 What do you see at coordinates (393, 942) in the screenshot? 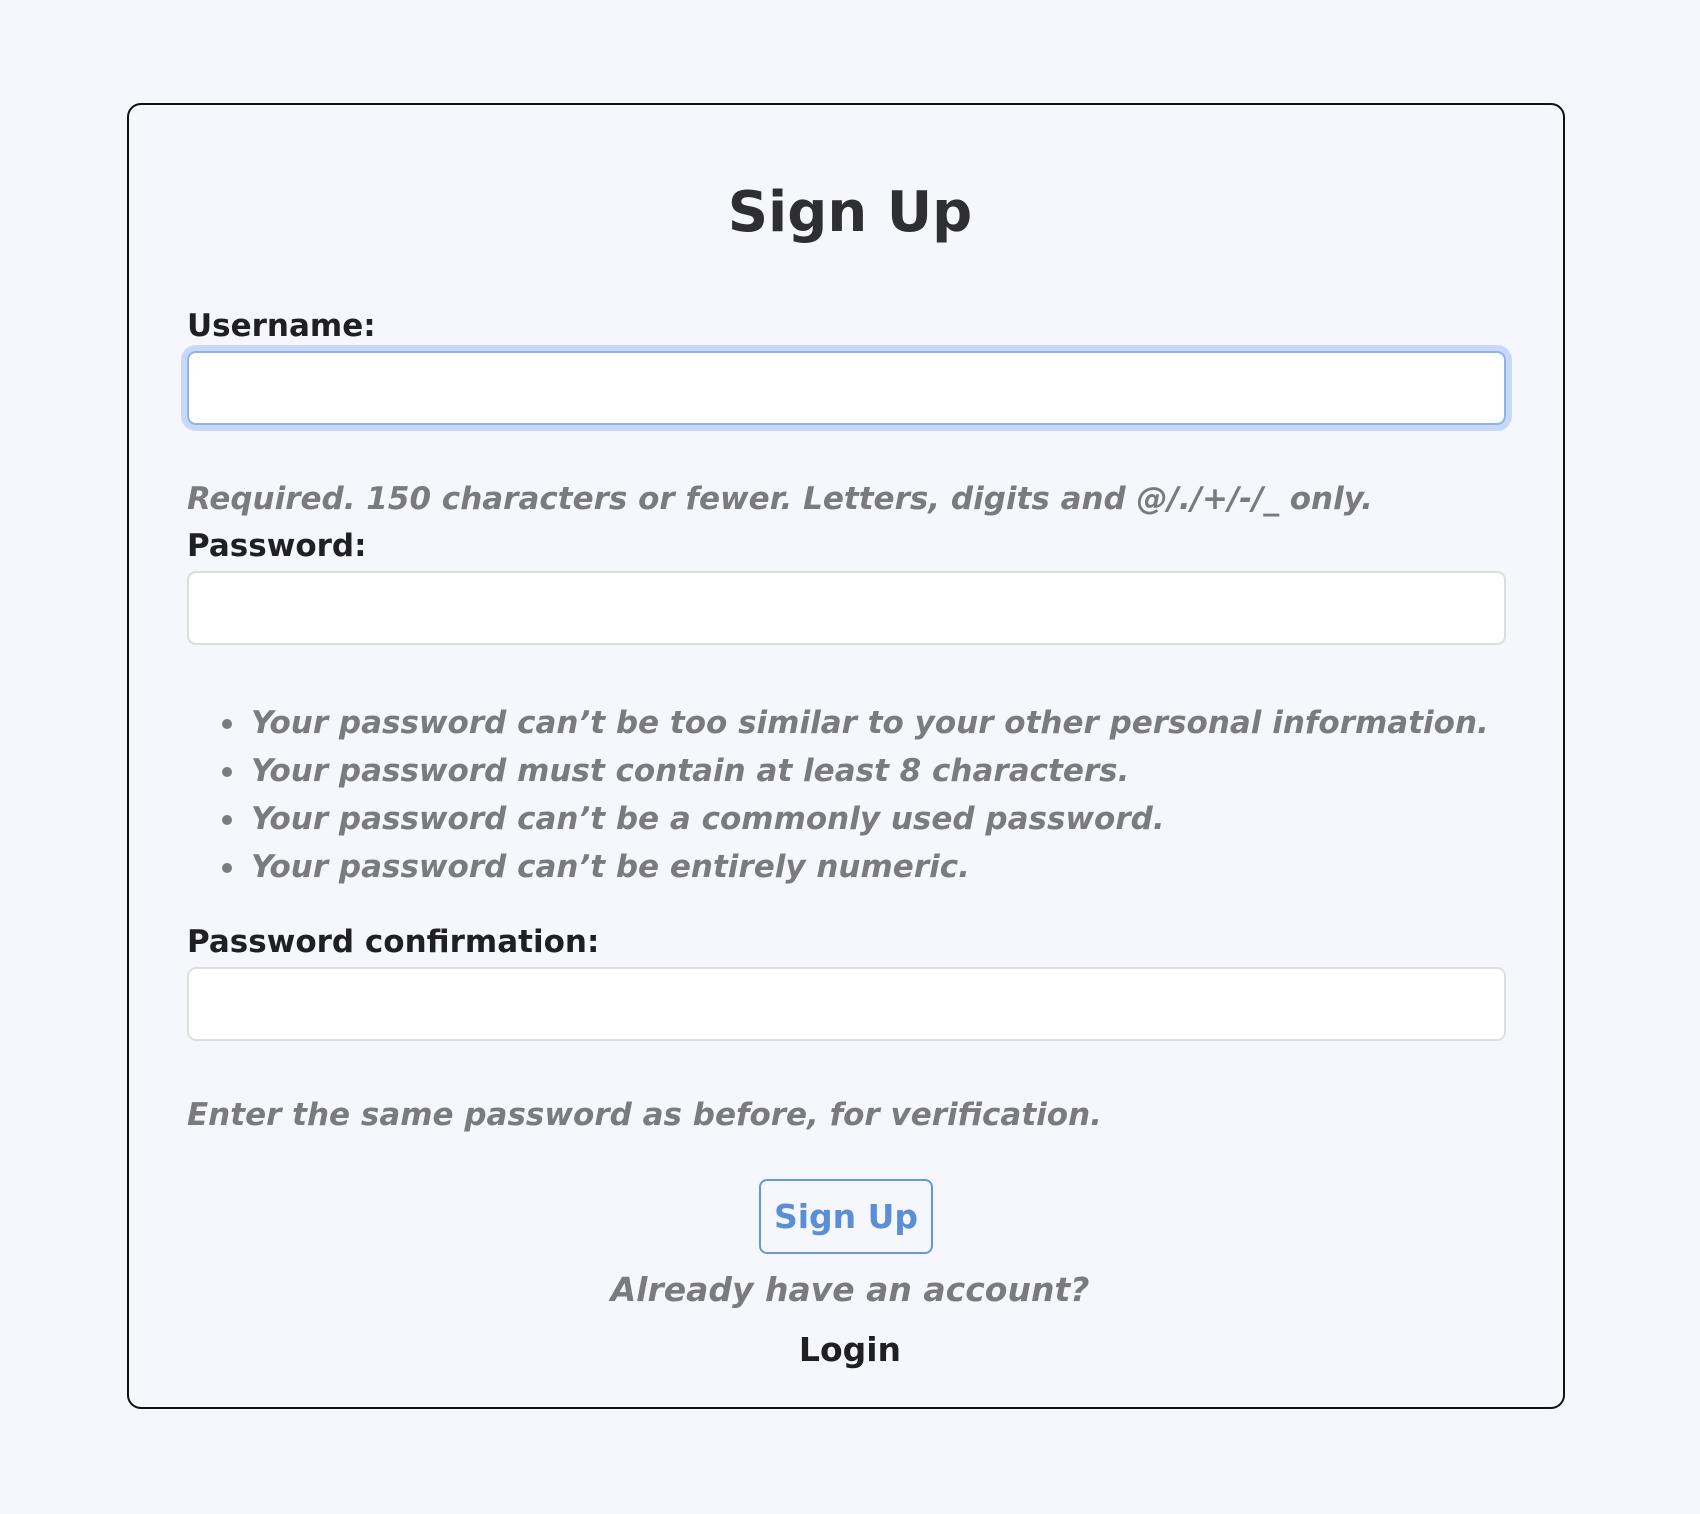
I see `password-confirmation-label: Password confirmation:` at bounding box center [393, 942].